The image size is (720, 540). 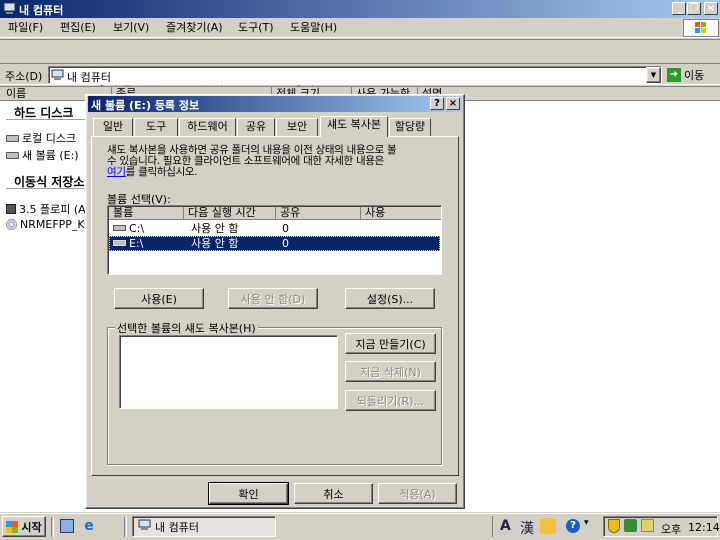 What do you see at coordinates (41, 138) in the screenshot?
I see `list-item: 로컬 디스크` at bounding box center [41, 138].